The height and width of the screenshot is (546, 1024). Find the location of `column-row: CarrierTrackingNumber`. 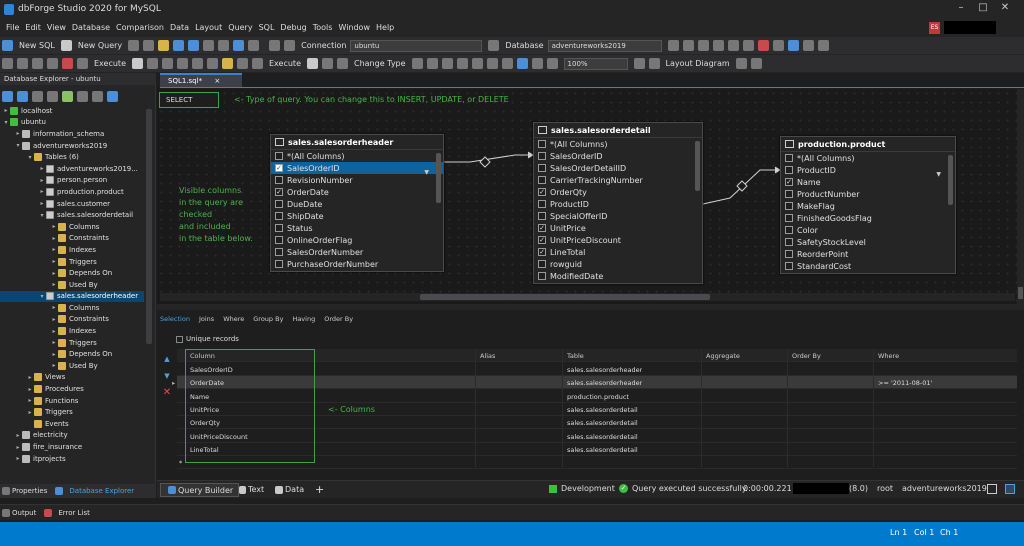

column-row: CarrierTrackingNumber is located at coordinates (618, 180).